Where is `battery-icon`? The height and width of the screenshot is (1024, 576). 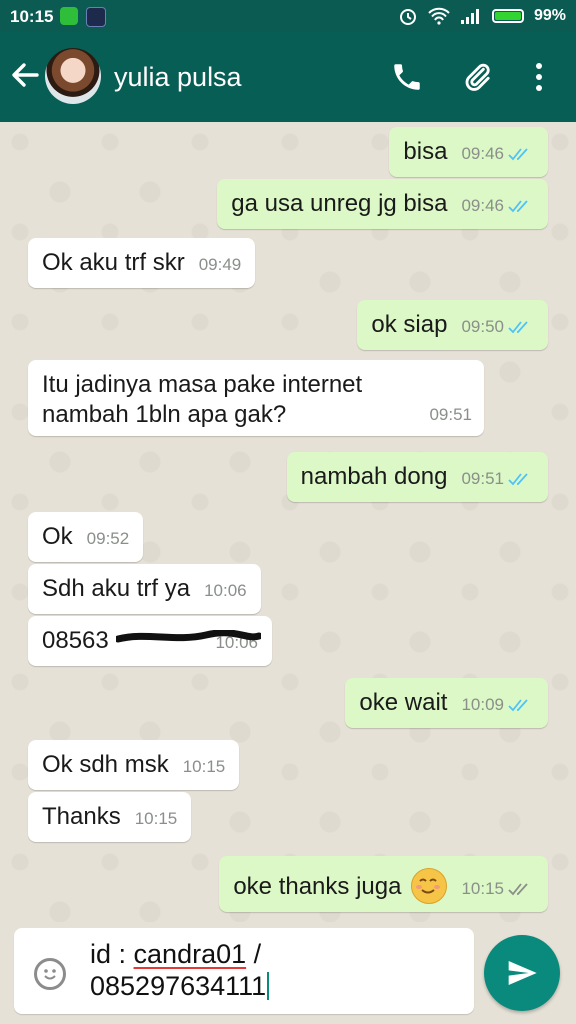 battery-icon is located at coordinates (507, 16).